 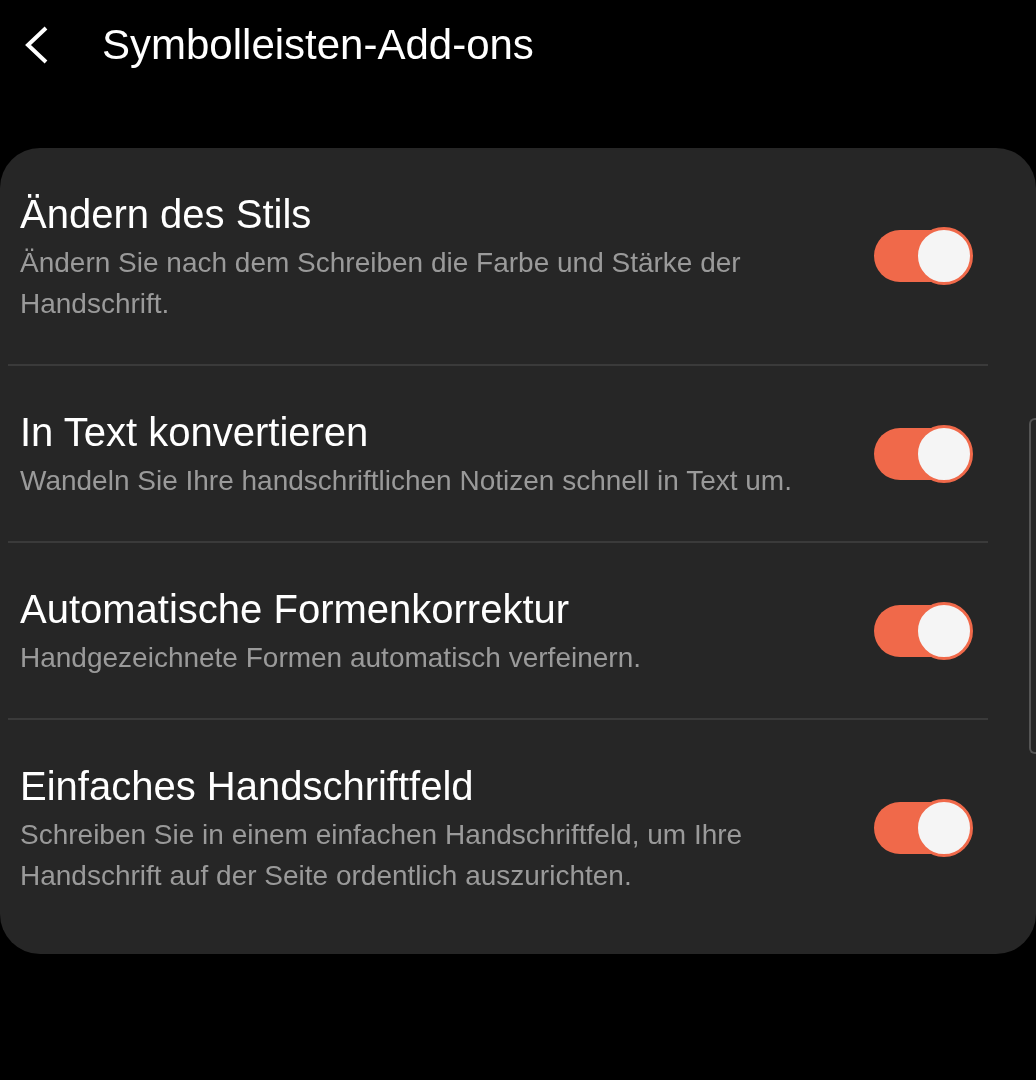 I want to click on setting-description: Schreiben Sie in einem einfachen Handschriftfeld, um Ihre Handschrift auf der Seite ordentlich auszurichten., so click(x=382, y=855).